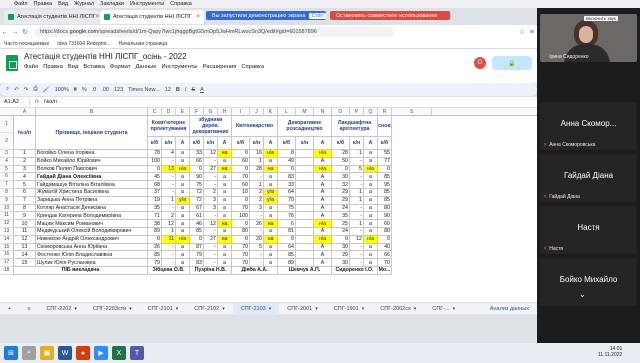 The width and height of the screenshot is (640, 363). Describe the element at coordinates (323, 216) in the screenshot. I see `table-cell: А` at that location.